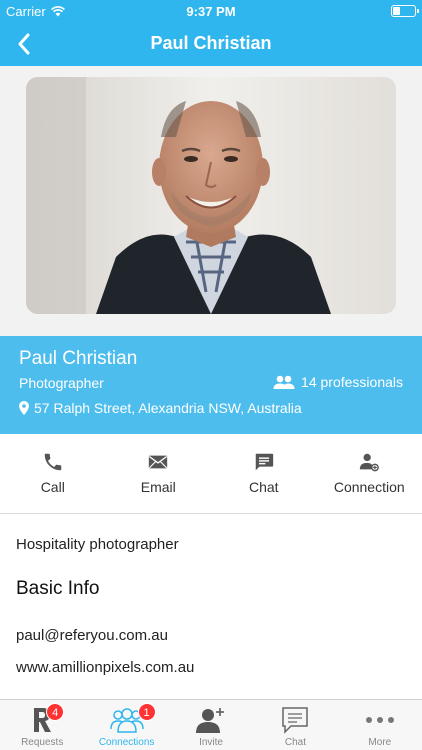  I want to click on requests-badge: 4, so click(55, 712).